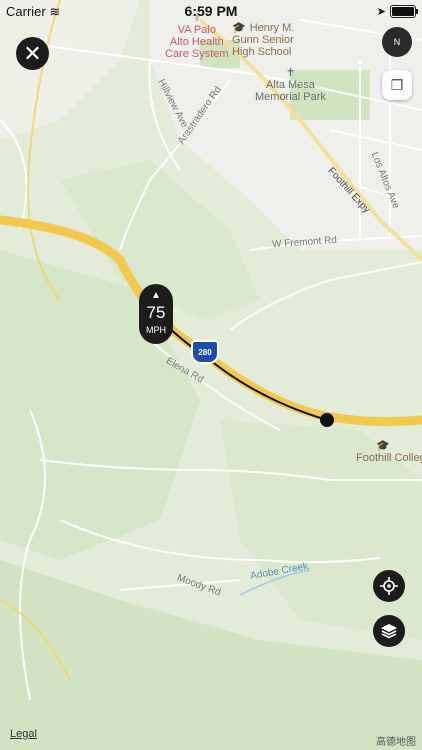  I want to click on poi-foothill-college: 🎓Foothill College, so click(389, 452).